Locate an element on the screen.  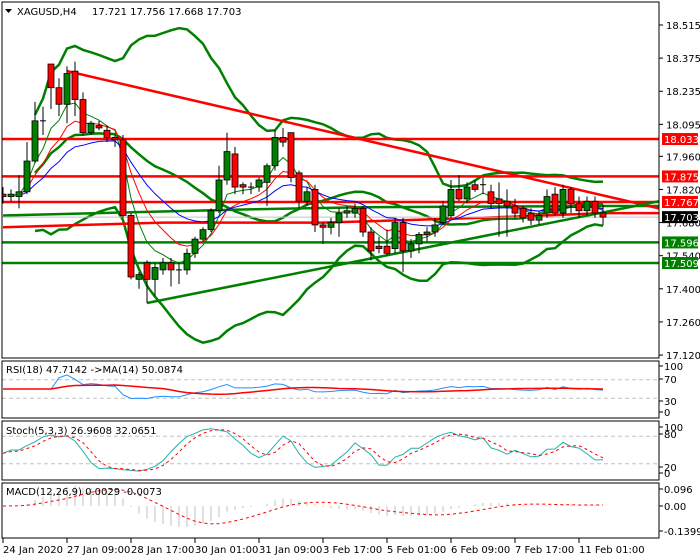
time-tick-label: 30 Jan 01:00 is located at coordinates (226, 550).